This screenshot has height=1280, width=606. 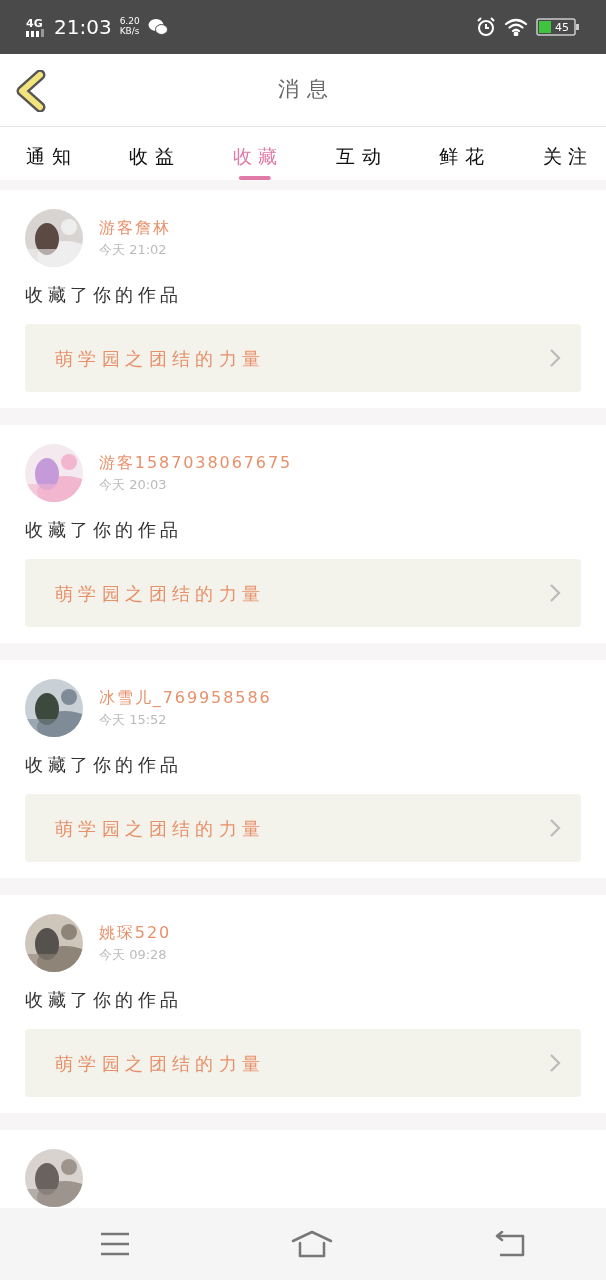 I want to click on user-name: 游客詹林, so click(x=135, y=228).